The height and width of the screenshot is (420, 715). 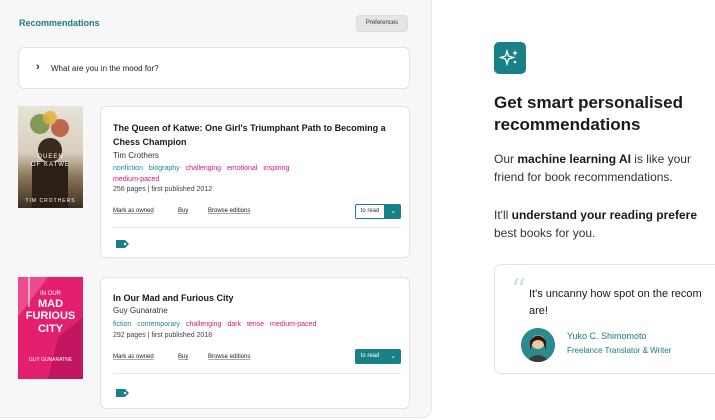 I want to click on para-text: Our, so click(x=506, y=159).